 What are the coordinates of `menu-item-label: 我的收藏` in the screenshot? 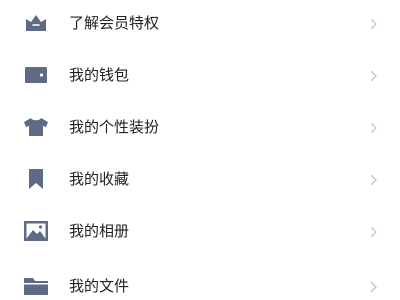 It's located at (99, 179).